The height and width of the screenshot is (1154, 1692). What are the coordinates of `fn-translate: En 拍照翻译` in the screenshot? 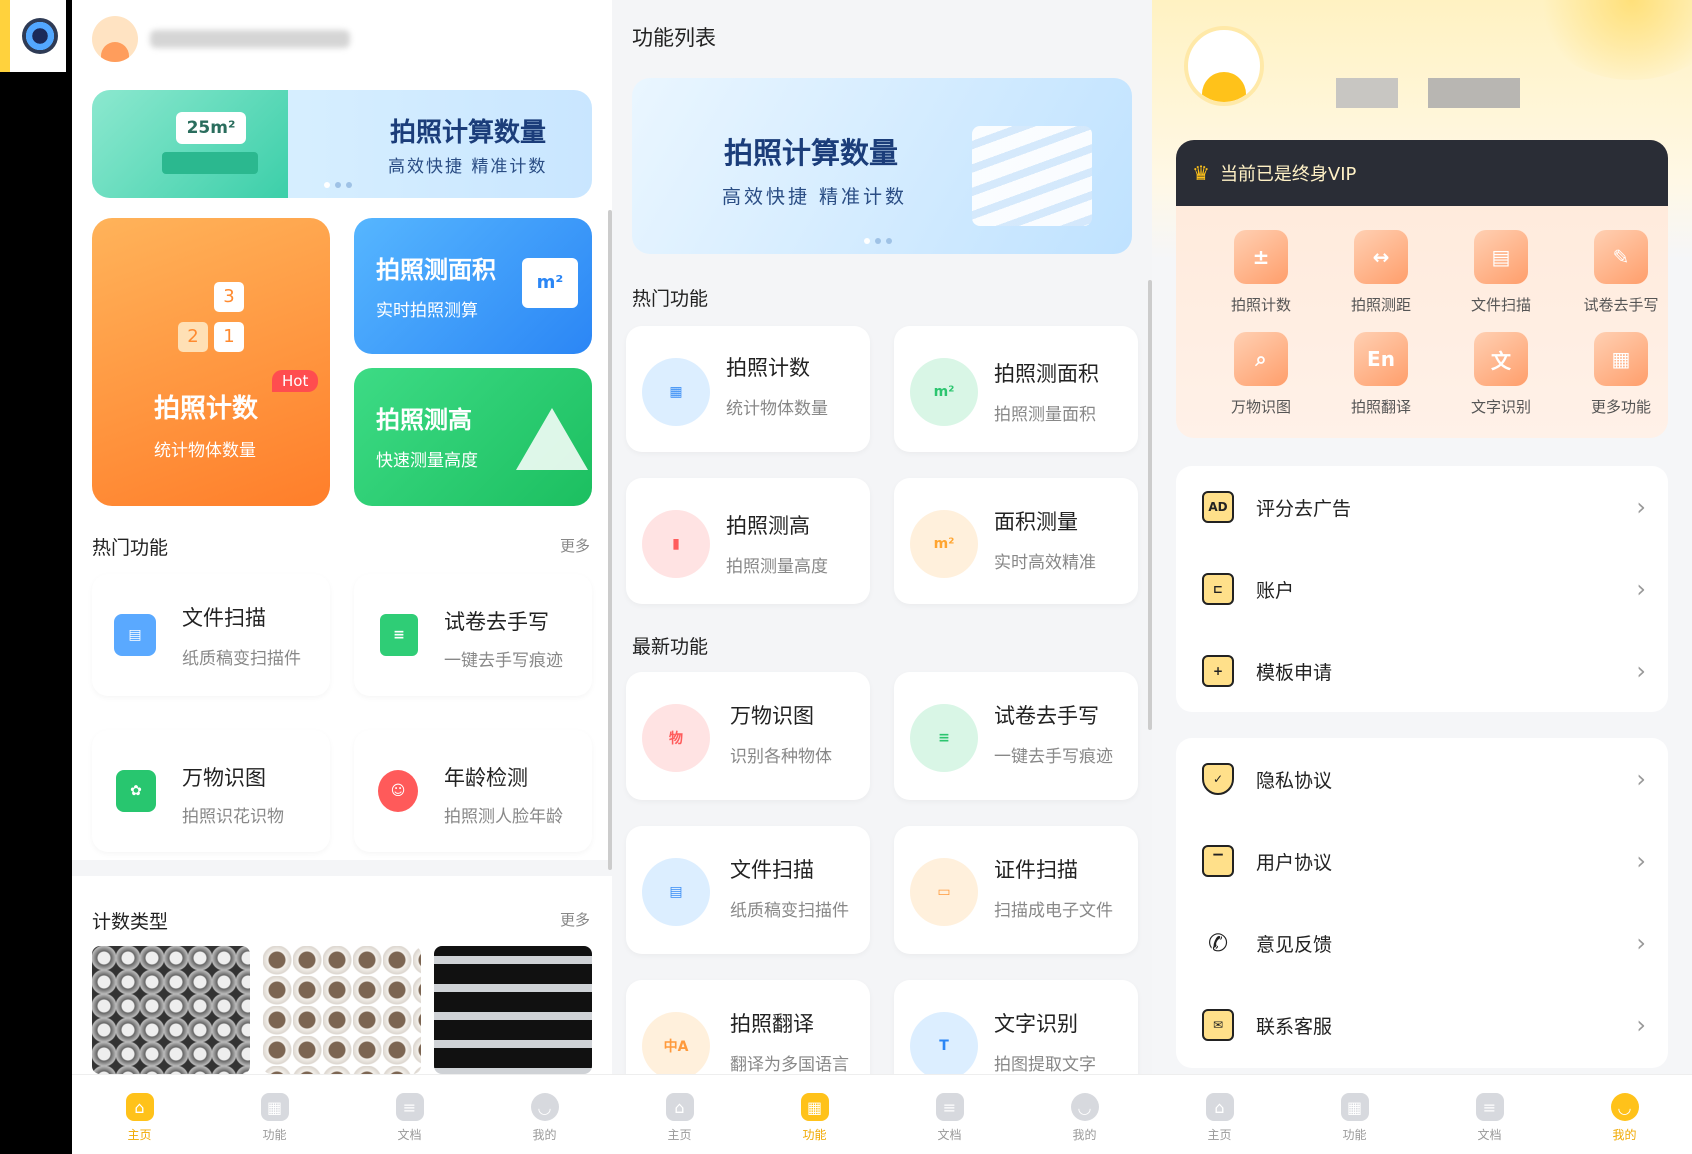 It's located at (1381, 374).